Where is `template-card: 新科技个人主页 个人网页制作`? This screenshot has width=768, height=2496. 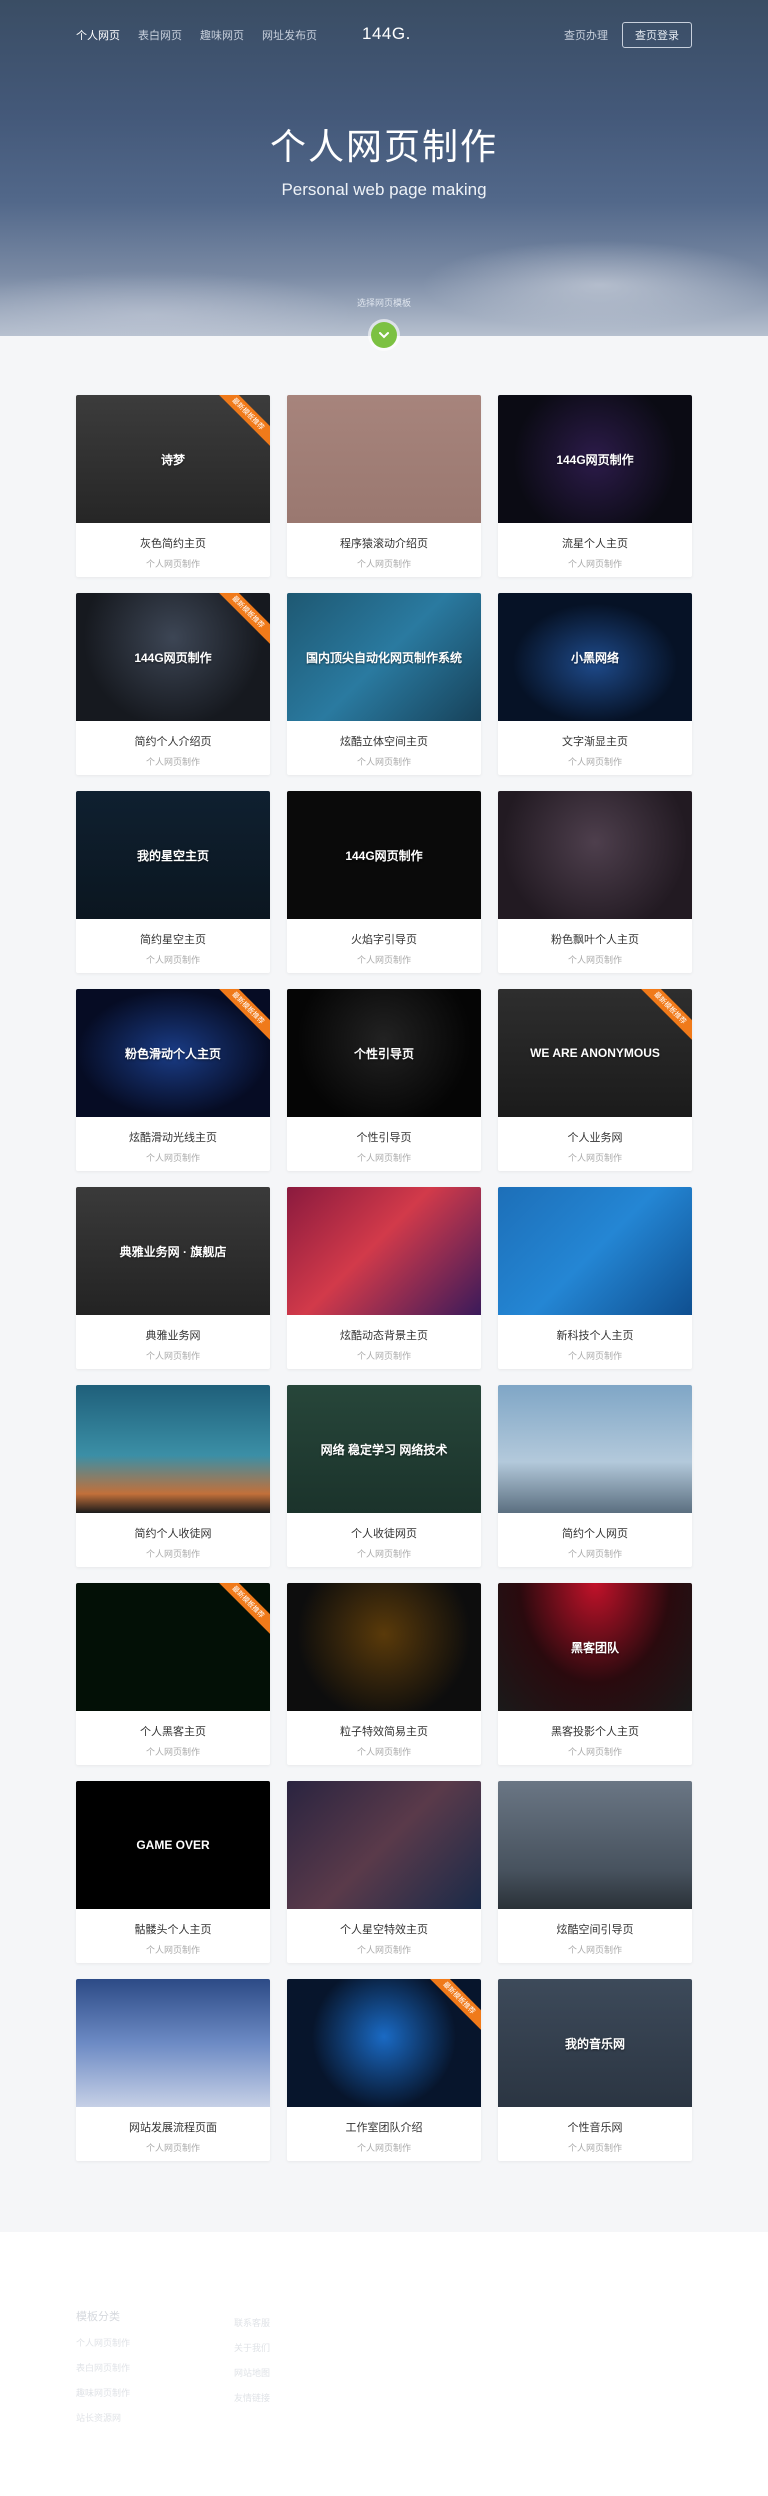
template-card: 新科技个人主页 个人网页制作 is located at coordinates (595, 1278).